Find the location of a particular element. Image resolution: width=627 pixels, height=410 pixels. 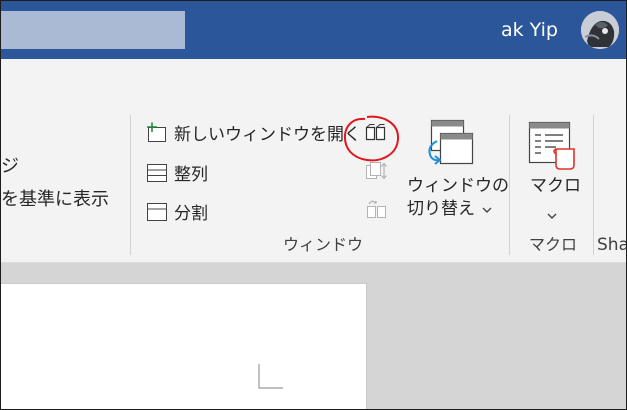

arrange-all-button: 整列 is located at coordinates (177, 172).